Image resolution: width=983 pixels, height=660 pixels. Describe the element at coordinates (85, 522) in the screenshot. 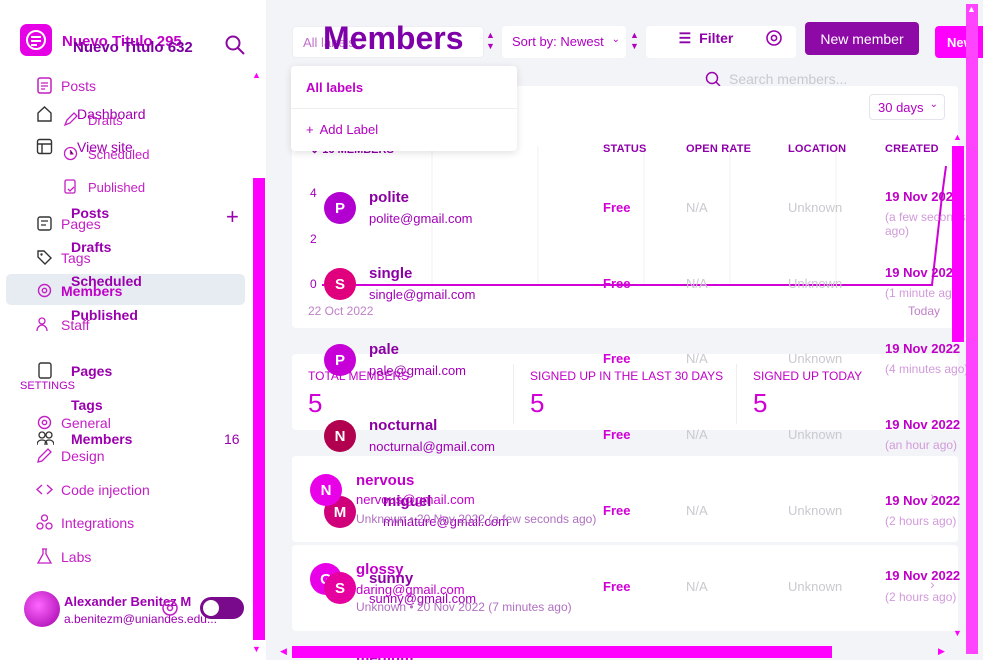

I see `sidebar-item-integrations: Integrations` at that location.